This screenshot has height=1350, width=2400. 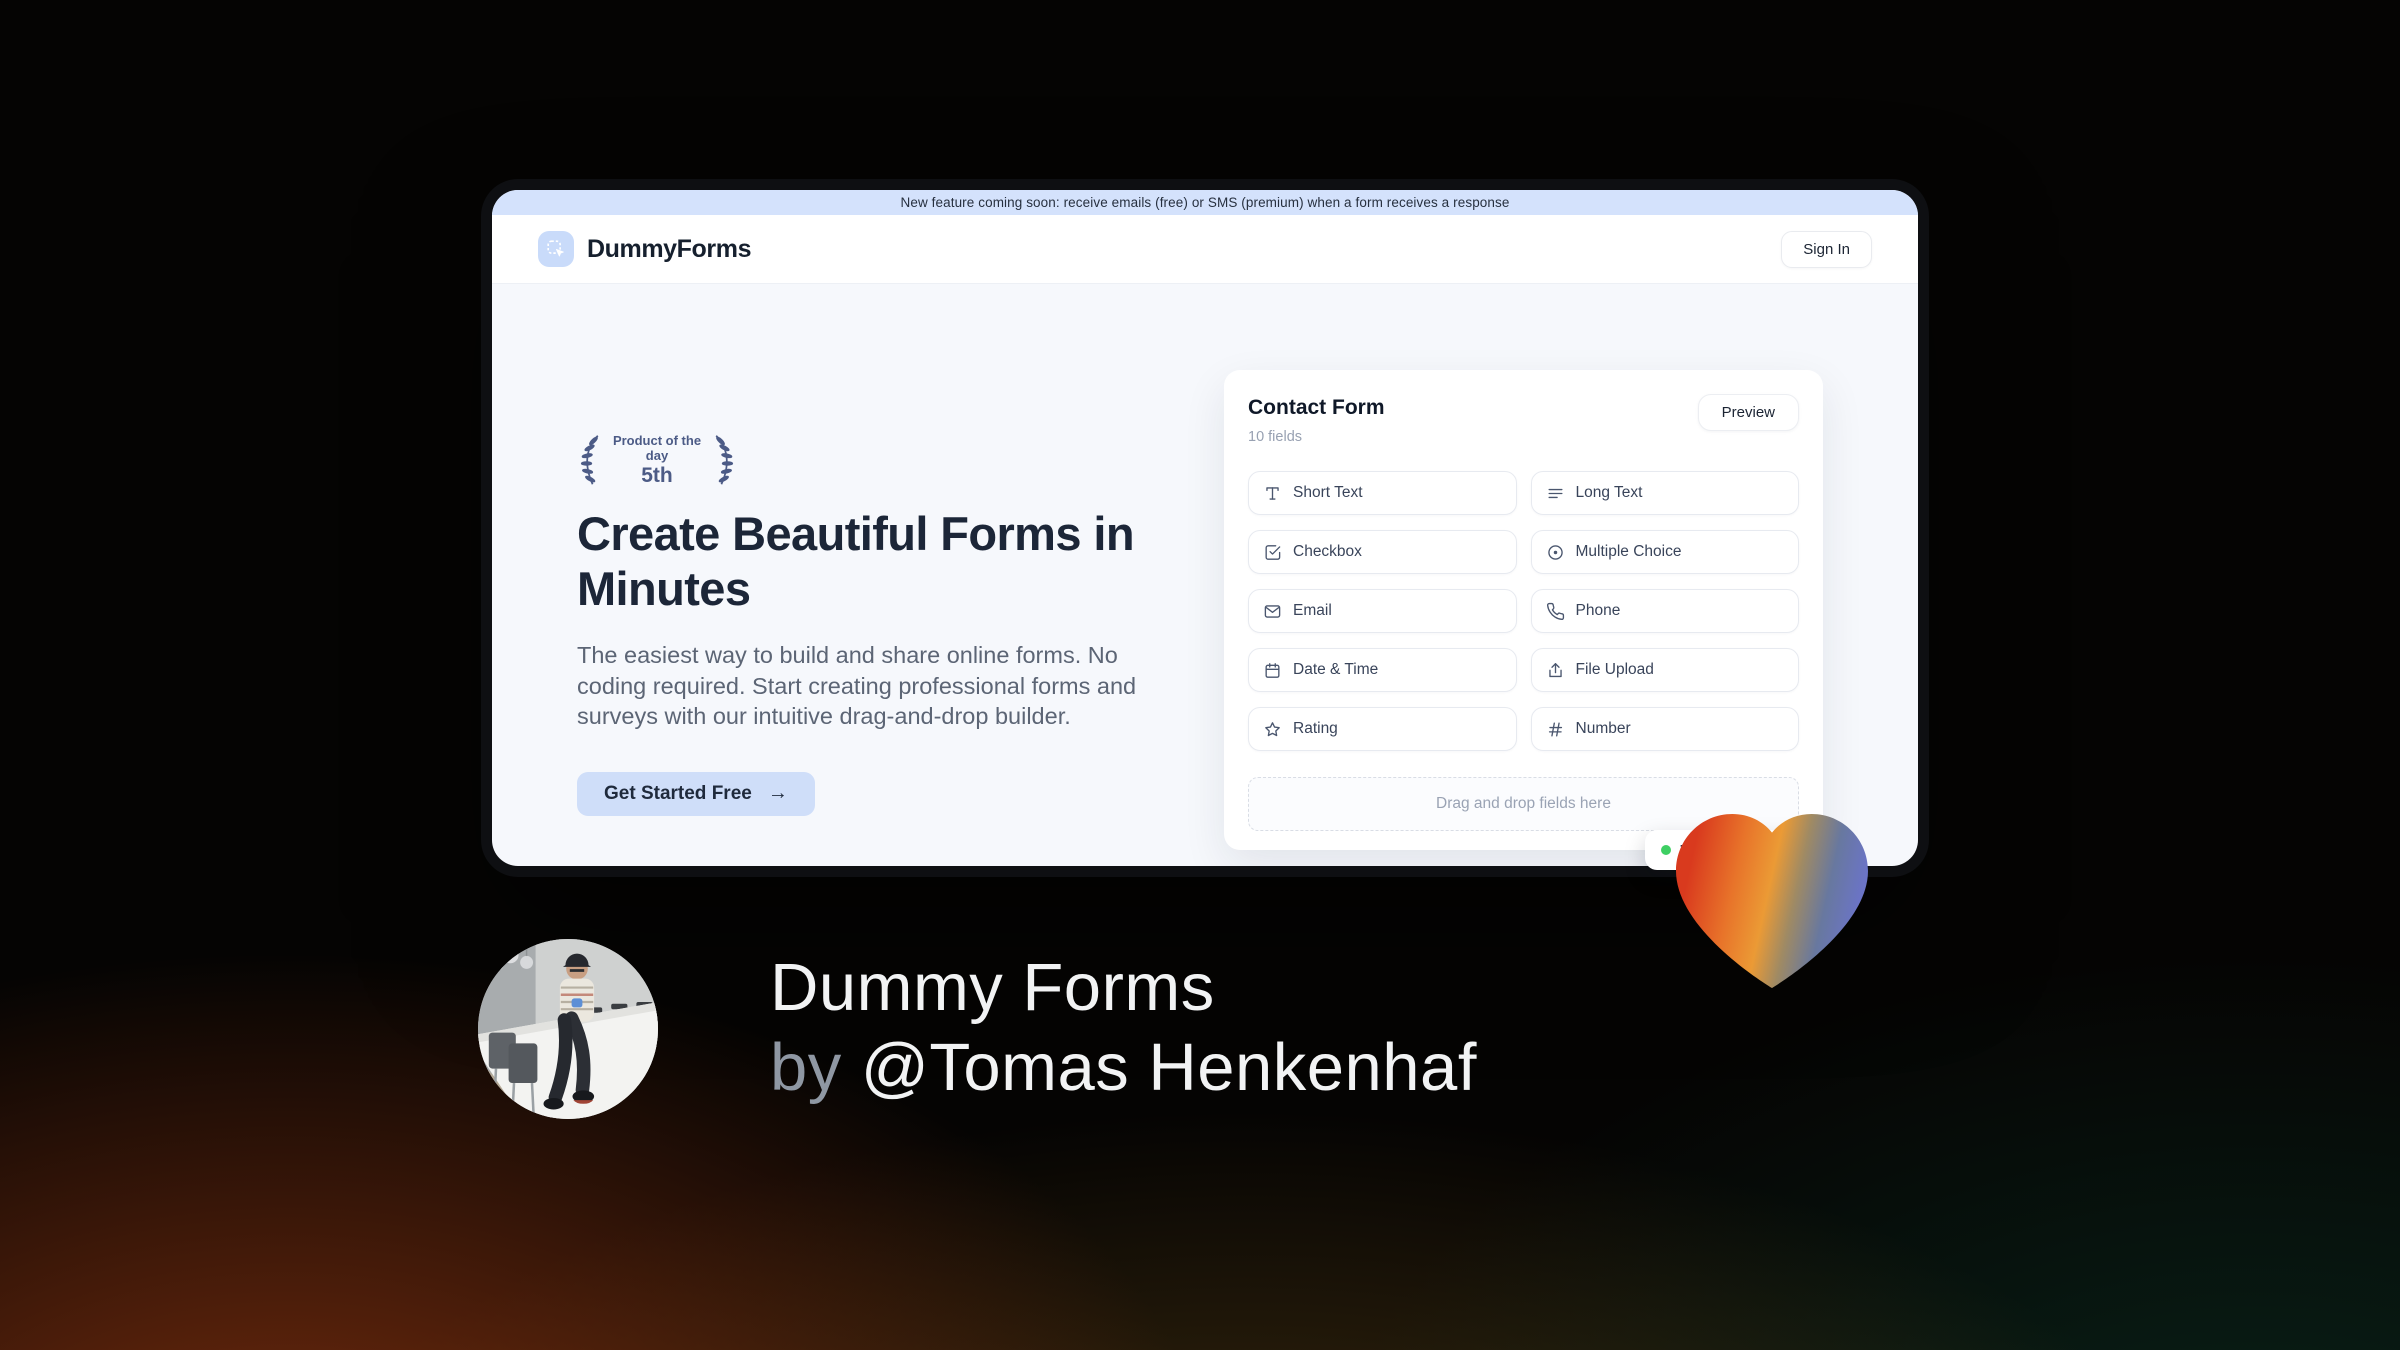 I want to click on sign-in-button: Sign In, so click(x=1826, y=249).